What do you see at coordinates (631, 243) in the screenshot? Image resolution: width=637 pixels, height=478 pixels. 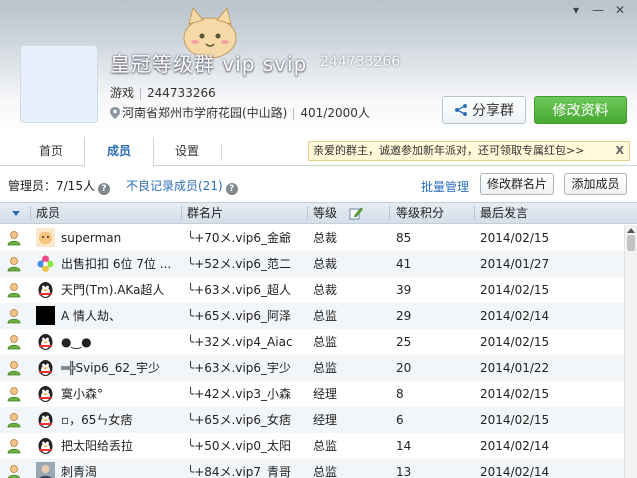 I see `scroll-thumb` at bounding box center [631, 243].